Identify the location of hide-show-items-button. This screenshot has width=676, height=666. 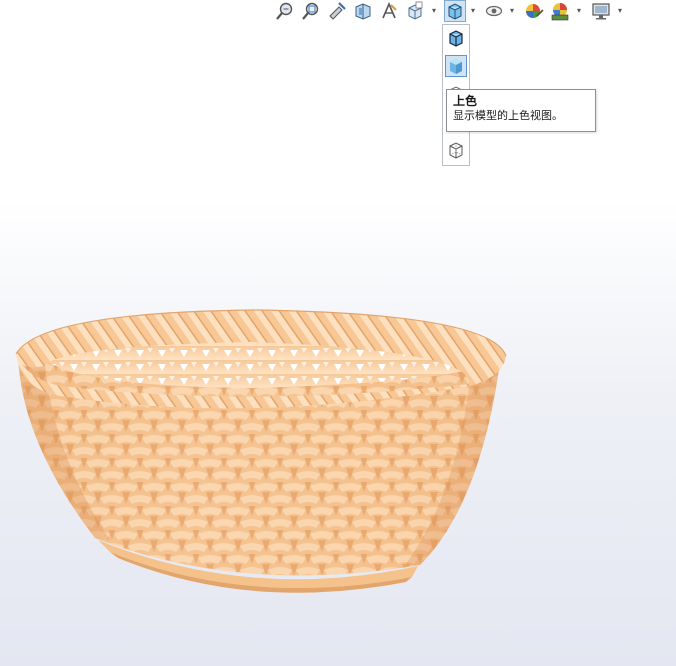
(494, 11).